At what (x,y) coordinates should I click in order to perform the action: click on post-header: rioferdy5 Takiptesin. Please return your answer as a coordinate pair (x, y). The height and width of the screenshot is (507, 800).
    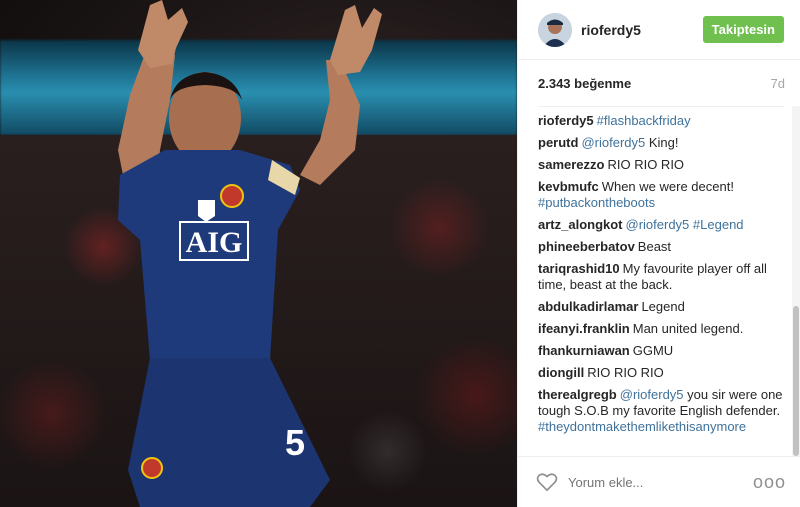
    Looking at the image, I should click on (659, 30).